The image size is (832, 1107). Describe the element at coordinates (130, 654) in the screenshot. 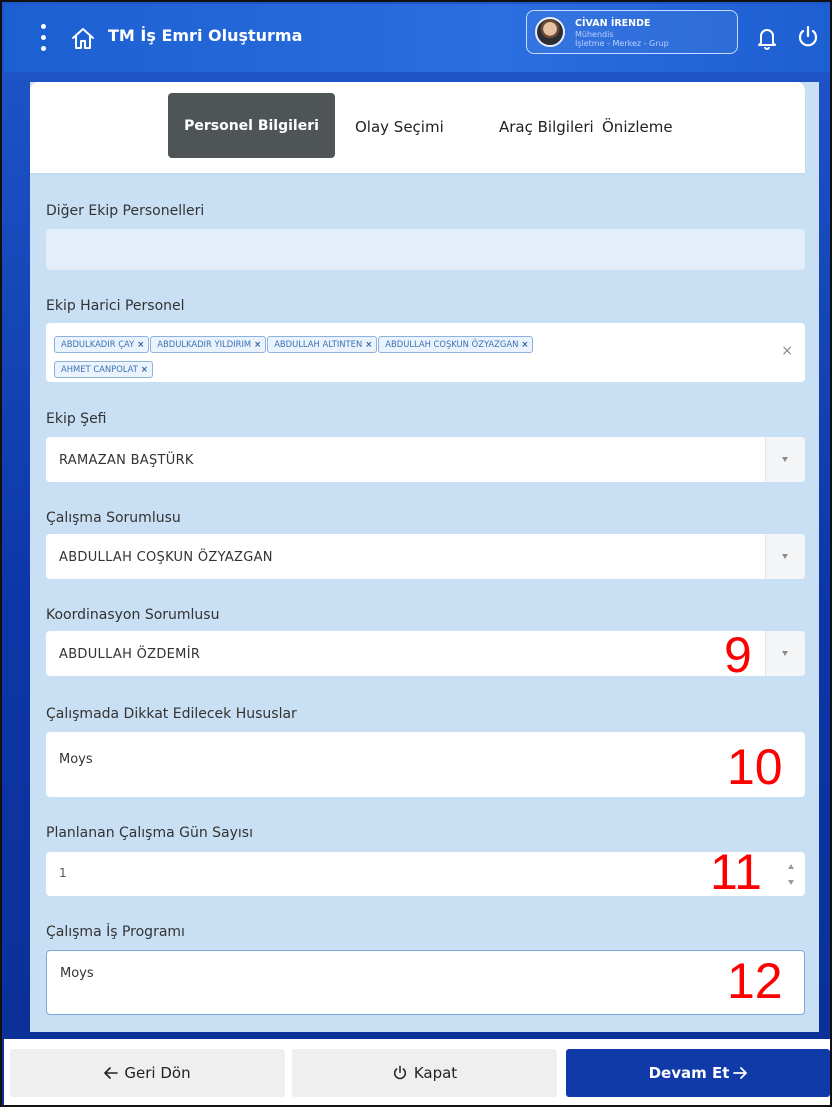

I see `coordination-value: ABDULLAH ÖZDEMİR` at that location.